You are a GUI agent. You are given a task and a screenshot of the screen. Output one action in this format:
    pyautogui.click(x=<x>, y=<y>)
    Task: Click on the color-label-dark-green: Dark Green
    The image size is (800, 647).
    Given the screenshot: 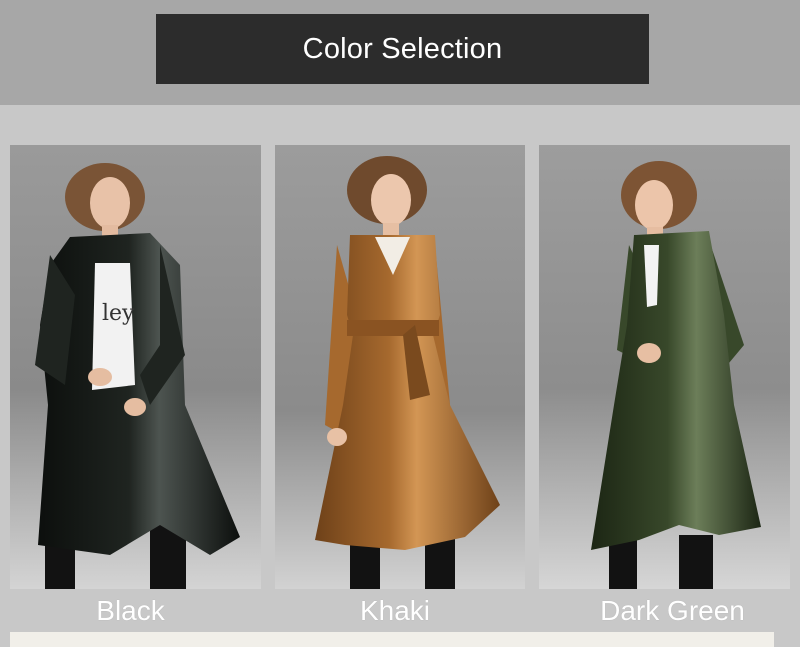 What is the action you would take?
    pyautogui.click(x=672, y=610)
    